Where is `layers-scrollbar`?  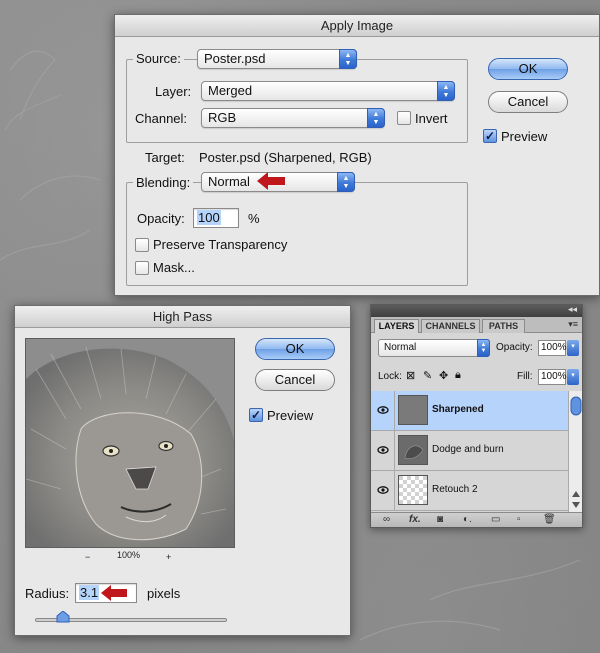
layers-scrollbar is located at coordinates (575, 453).